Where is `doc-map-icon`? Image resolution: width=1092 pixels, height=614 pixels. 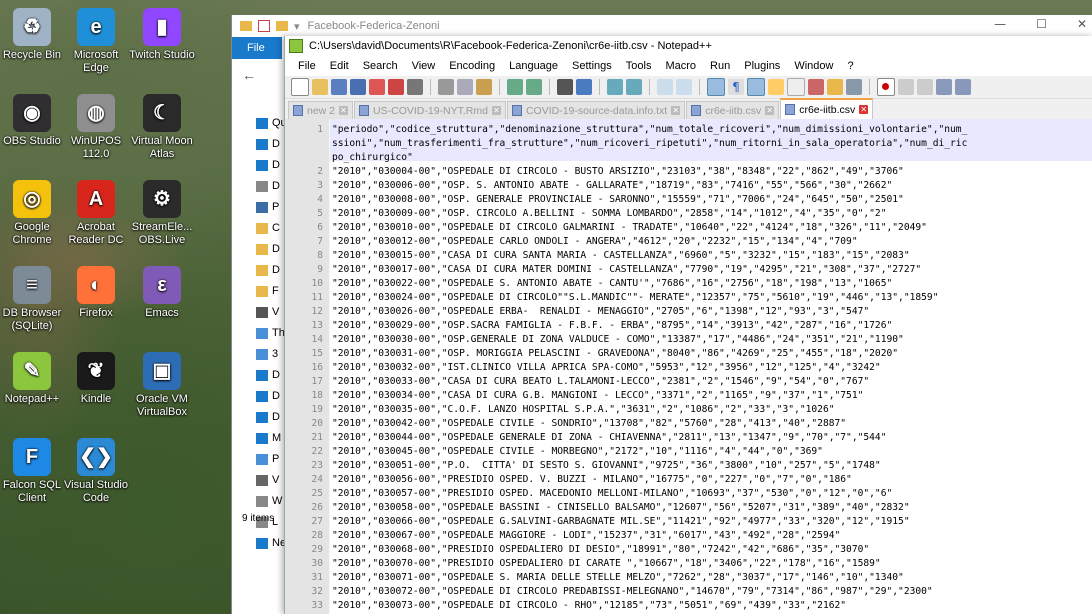 doc-map-icon is located at coordinates (796, 87).